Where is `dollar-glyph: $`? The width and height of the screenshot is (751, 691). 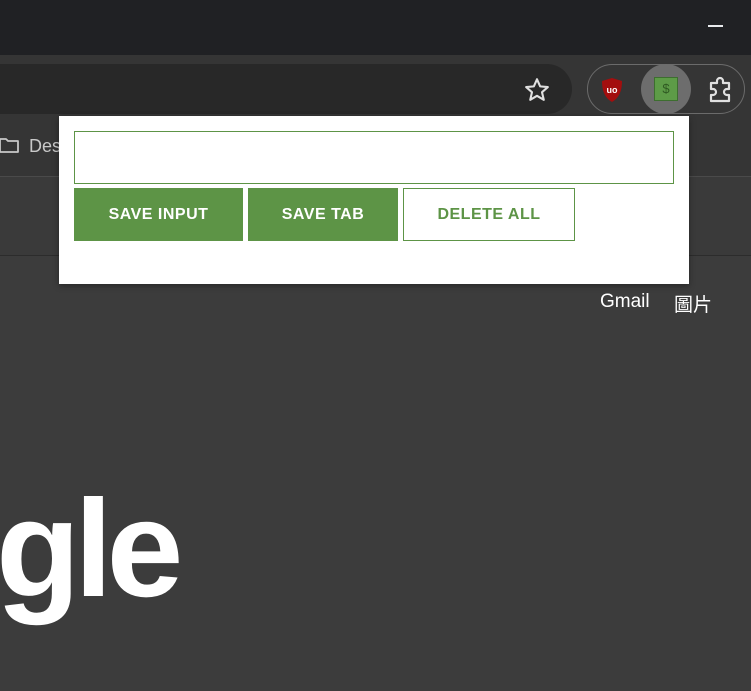
dollar-glyph: $ is located at coordinates (666, 88).